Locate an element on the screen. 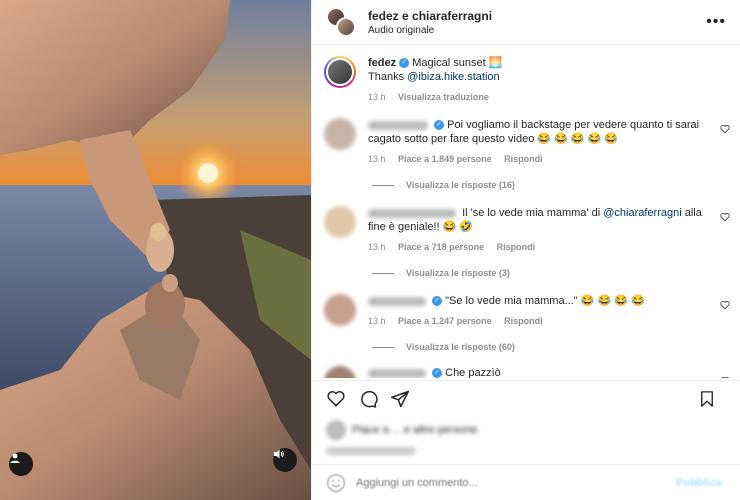 The height and width of the screenshot is (500, 740). sunset-emoji: 🌅 is located at coordinates (495, 63).